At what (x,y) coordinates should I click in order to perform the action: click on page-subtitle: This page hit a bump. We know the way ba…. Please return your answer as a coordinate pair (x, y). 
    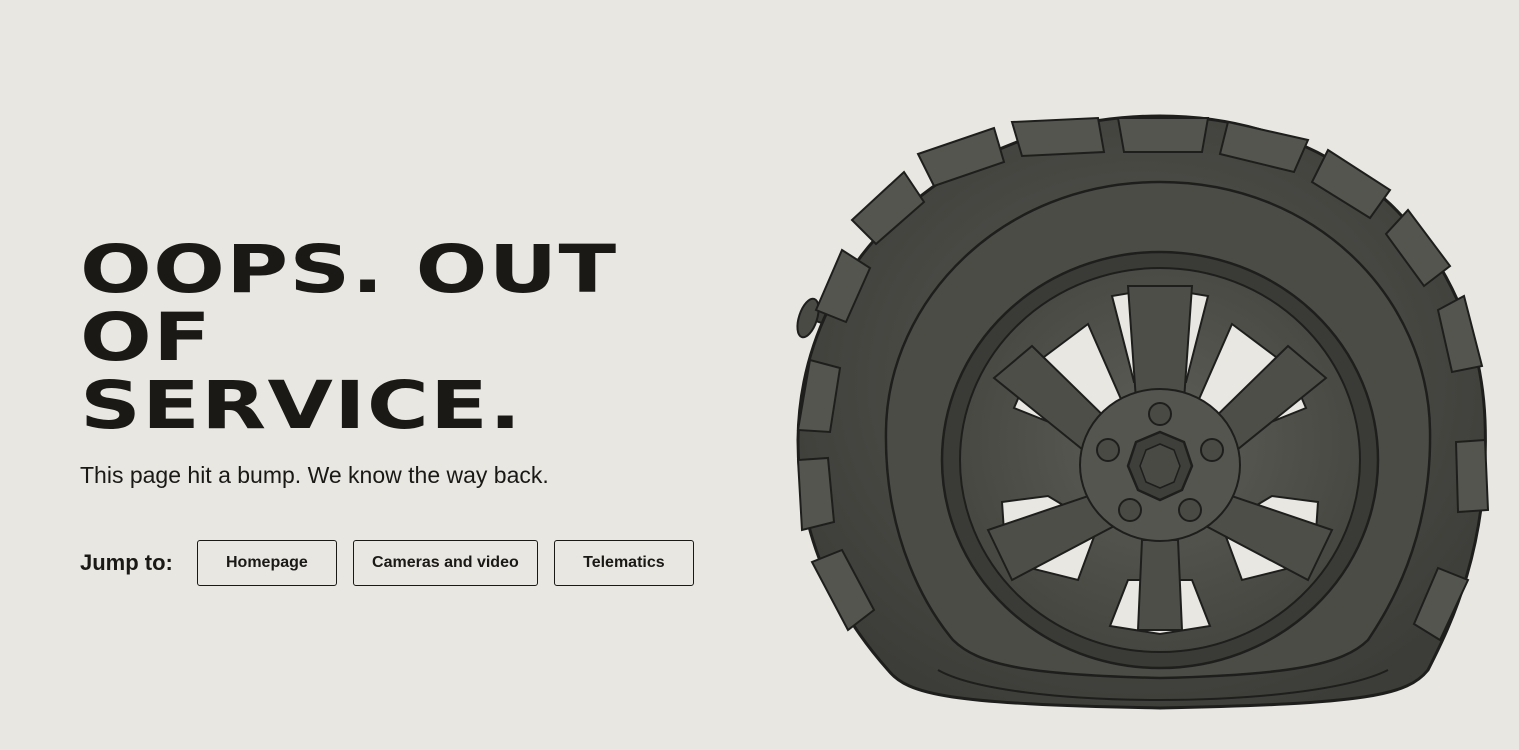
    Looking at the image, I should click on (314, 475).